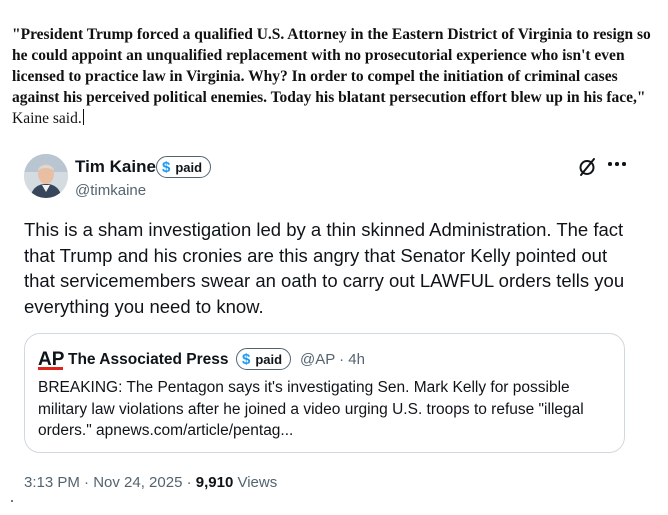 Image resolution: width=668 pixels, height=515 pixels. Describe the element at coordinates (83, 117) in the screenshot. I see `text-cursor` at that location.